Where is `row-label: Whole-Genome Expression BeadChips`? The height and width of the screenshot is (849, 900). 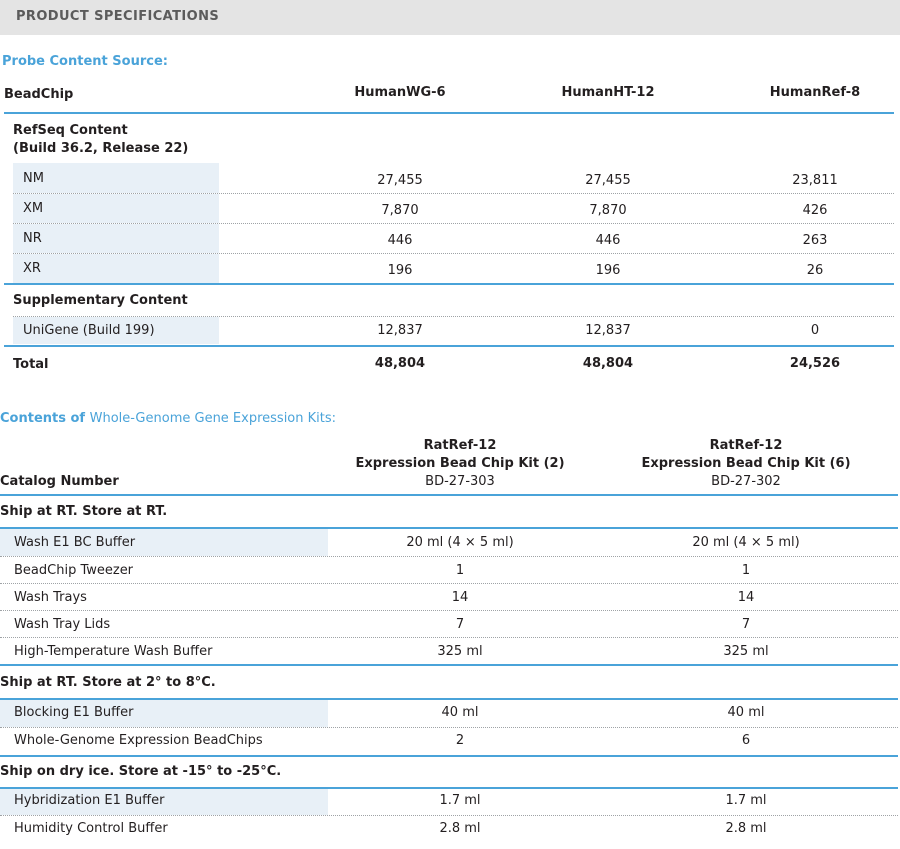
row-label: Whole-Genome Expression BeadChips is located at coordinates (138, 740).